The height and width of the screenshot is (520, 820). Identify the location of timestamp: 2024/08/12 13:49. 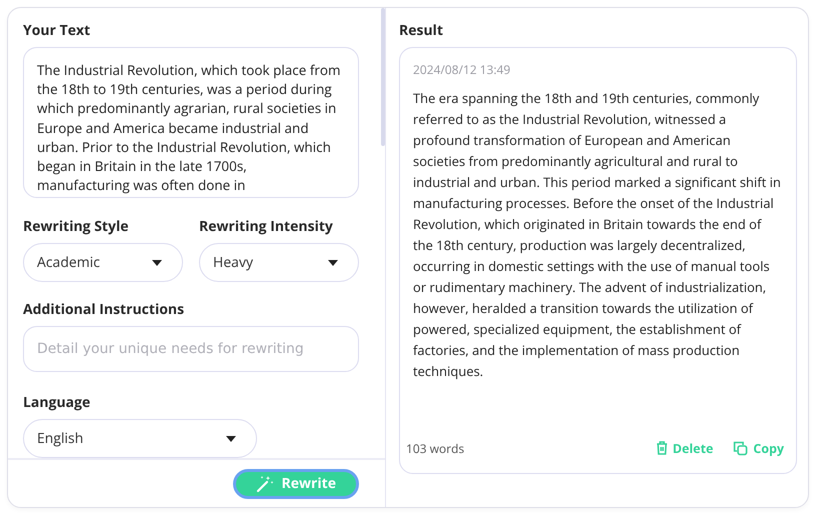
(462, 69).